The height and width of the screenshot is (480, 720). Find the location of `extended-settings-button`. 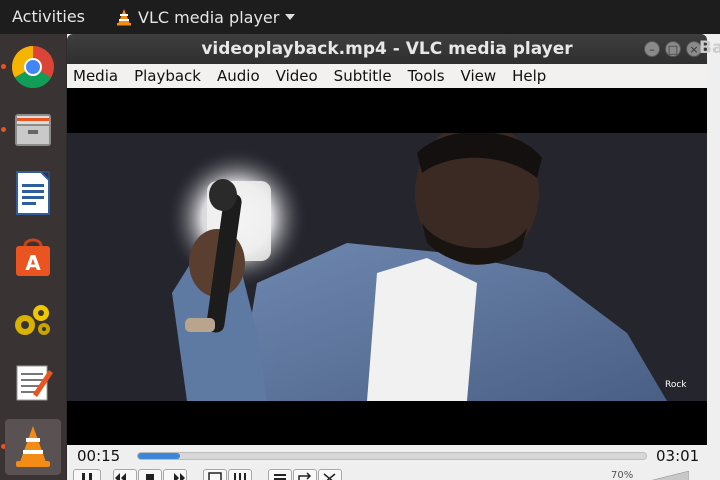

extended-settings-button is located at coordinates (240, 474).